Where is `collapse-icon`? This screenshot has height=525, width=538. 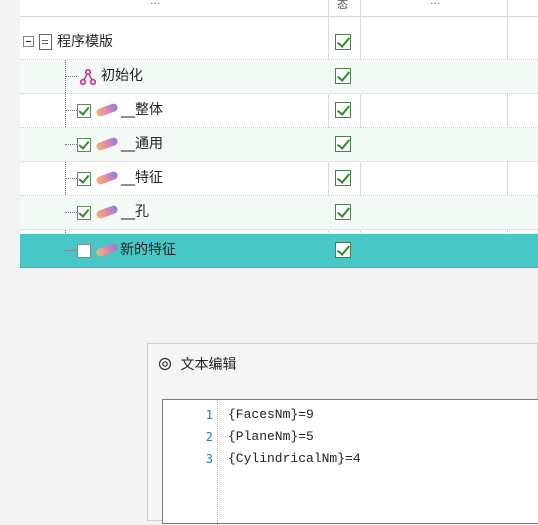 collapse-icon is located at coordinates (28, 41).